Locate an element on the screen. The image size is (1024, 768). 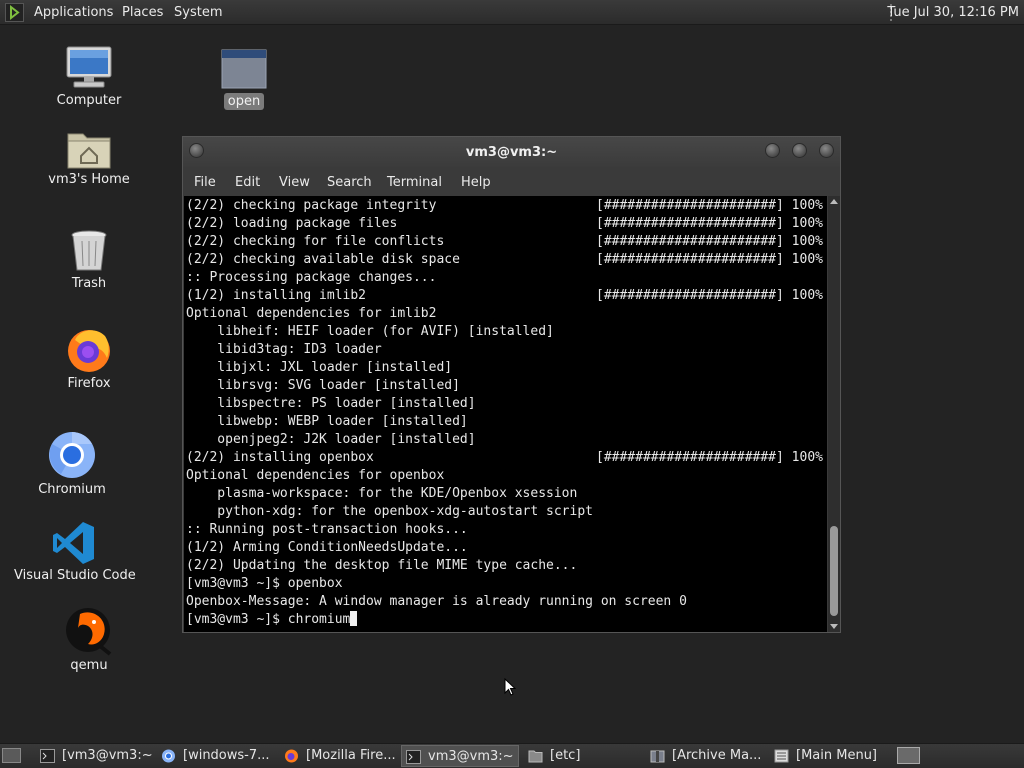
system-menu: System is located at coordinates (198, 12).